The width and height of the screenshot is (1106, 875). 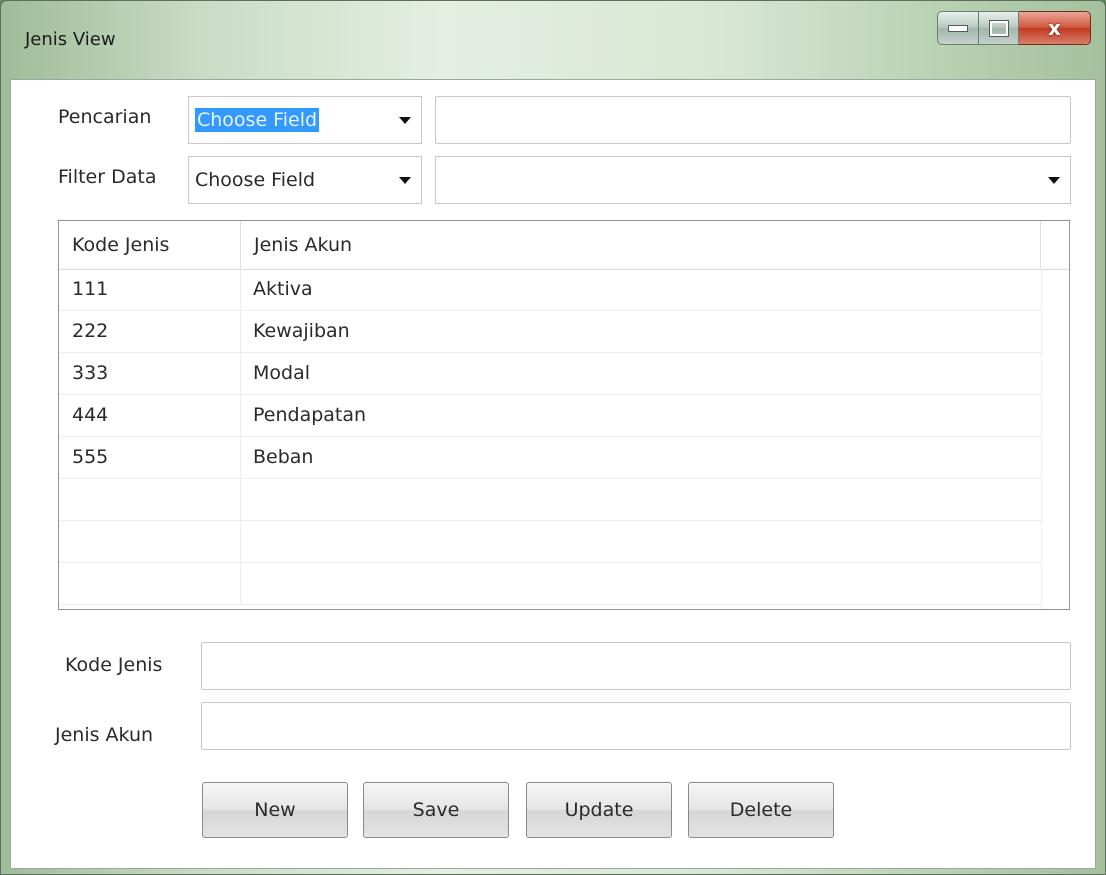 What do you see at coordinates (550, 290) in the screenshot?
I see `table-row: 111 Aktiva` at bounding box center [550, 290].